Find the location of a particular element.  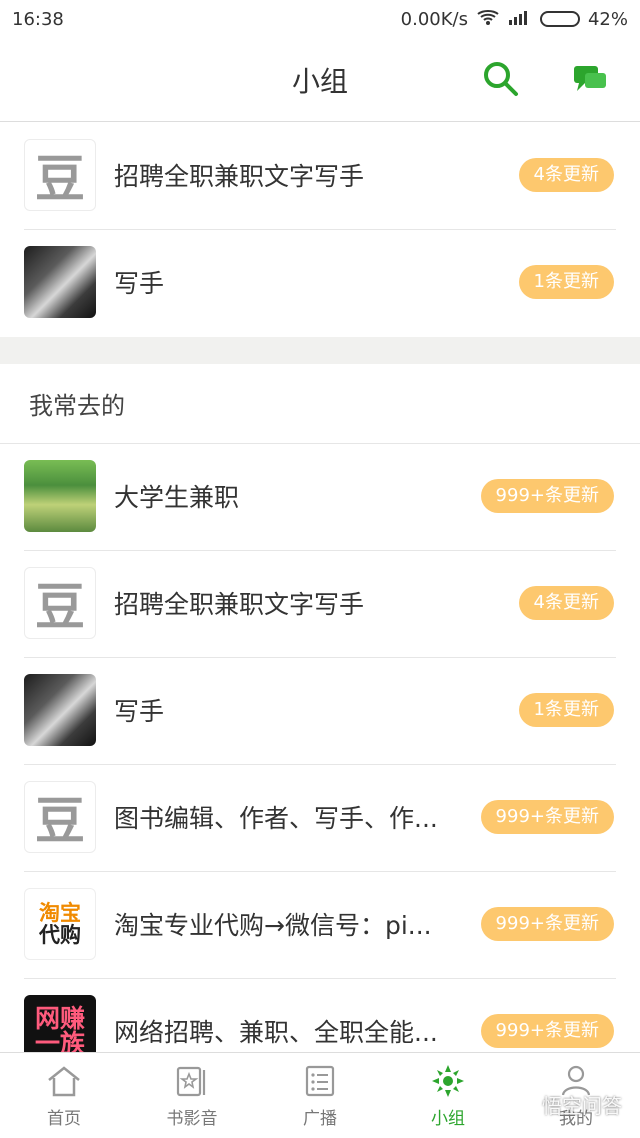

nav-item-broadcast: 广播 is located at coordinates (320, 1095).